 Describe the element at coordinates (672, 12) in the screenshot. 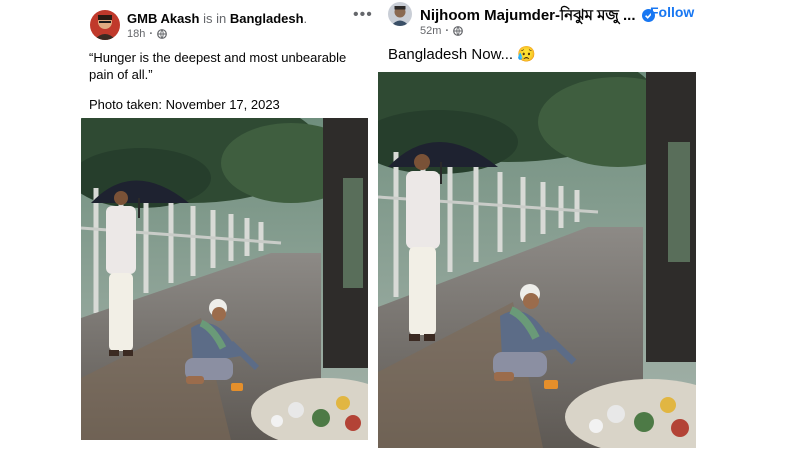

I see `follow-button: Follow` at that location.